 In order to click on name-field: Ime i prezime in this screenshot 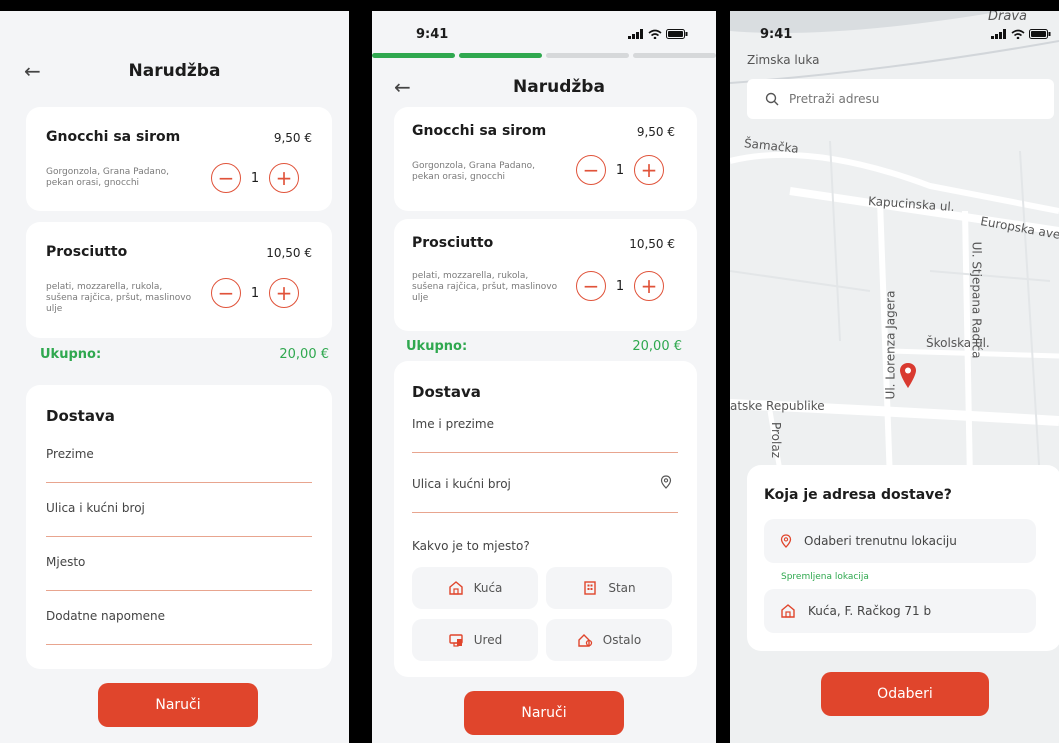, I will do `click(545, 435)`.